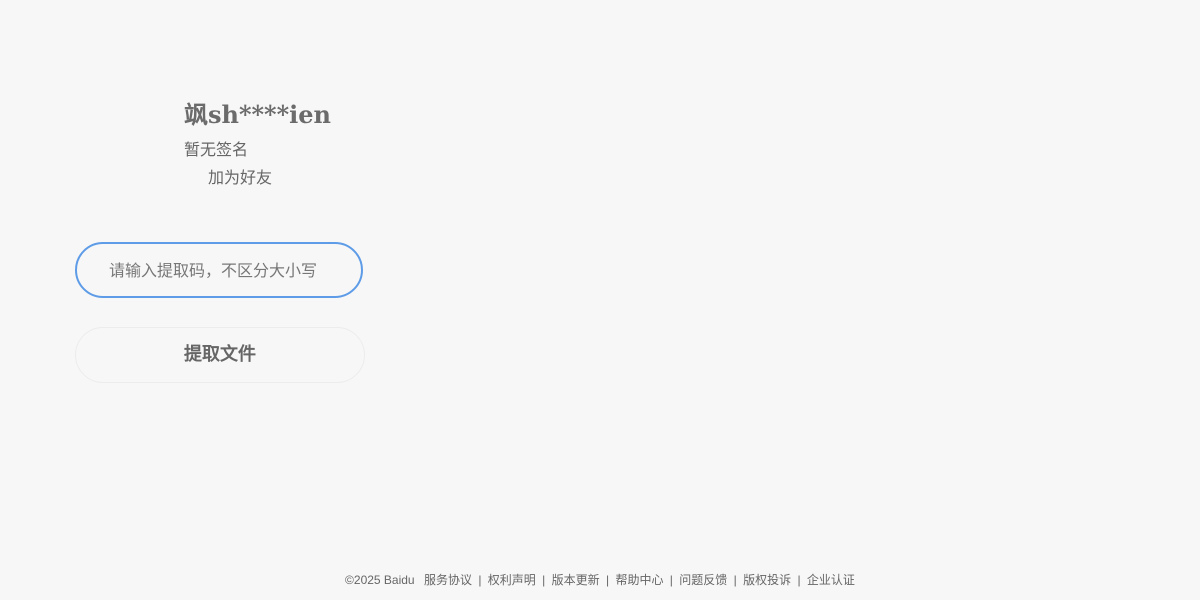 This screenshot has width=1200, height=600. What do you see at coordinates (257, 114) in the screenshot?
I see `sharer-username: 飒sh****ien` at bounding box center [257, 114].